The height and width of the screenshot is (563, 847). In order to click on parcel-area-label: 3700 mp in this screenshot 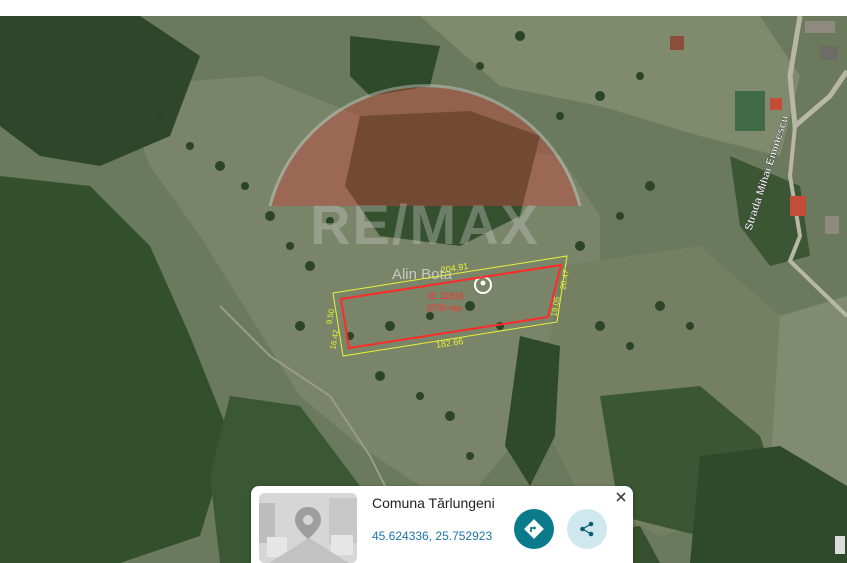, I will do `click(443, 308)`.